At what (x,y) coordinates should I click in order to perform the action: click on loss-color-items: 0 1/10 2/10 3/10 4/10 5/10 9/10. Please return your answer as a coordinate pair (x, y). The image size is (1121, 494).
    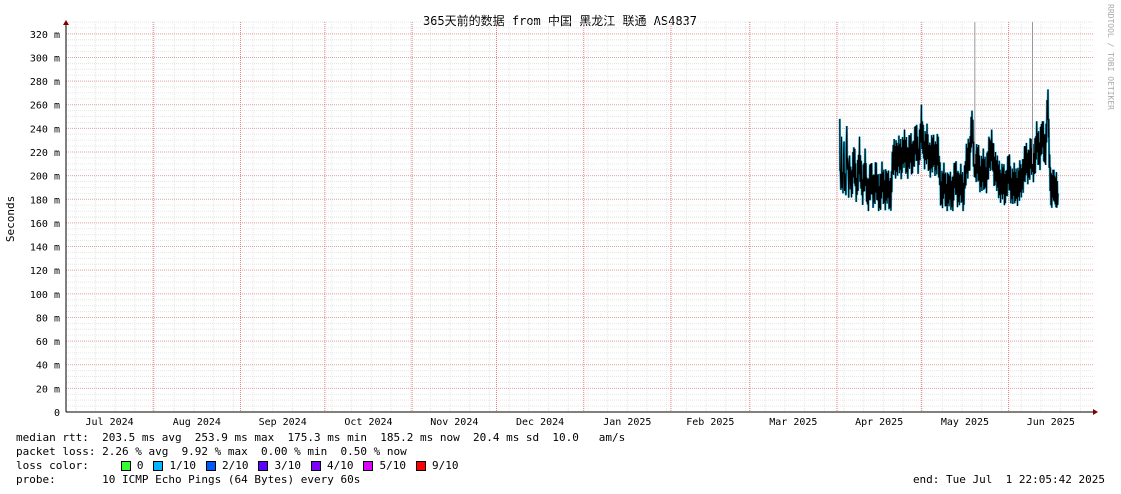
    Looking at the image, I should click on (294, 466).